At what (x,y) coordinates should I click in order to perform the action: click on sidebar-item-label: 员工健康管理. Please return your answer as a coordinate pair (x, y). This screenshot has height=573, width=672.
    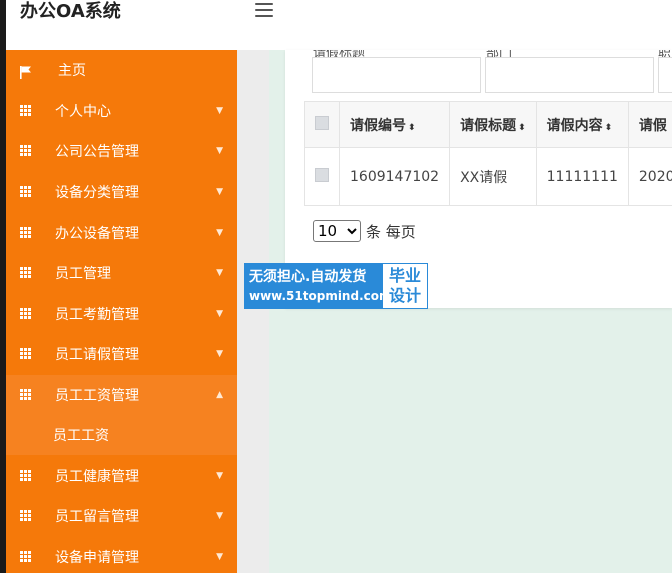
    Looking at the image, I should click on (97, 476).